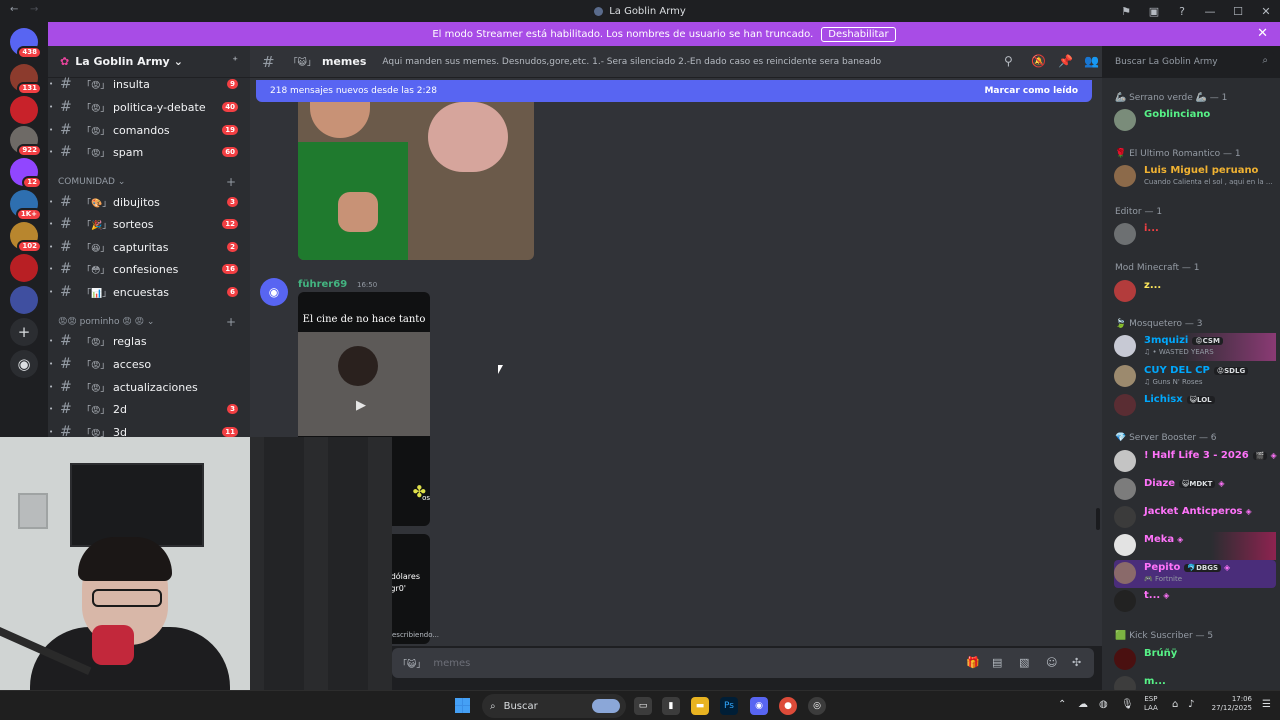 The image size is (1280, 720). Describe the element at coordinates (26, 141) in the screenshot. I see `server-icon: 922` at that location.